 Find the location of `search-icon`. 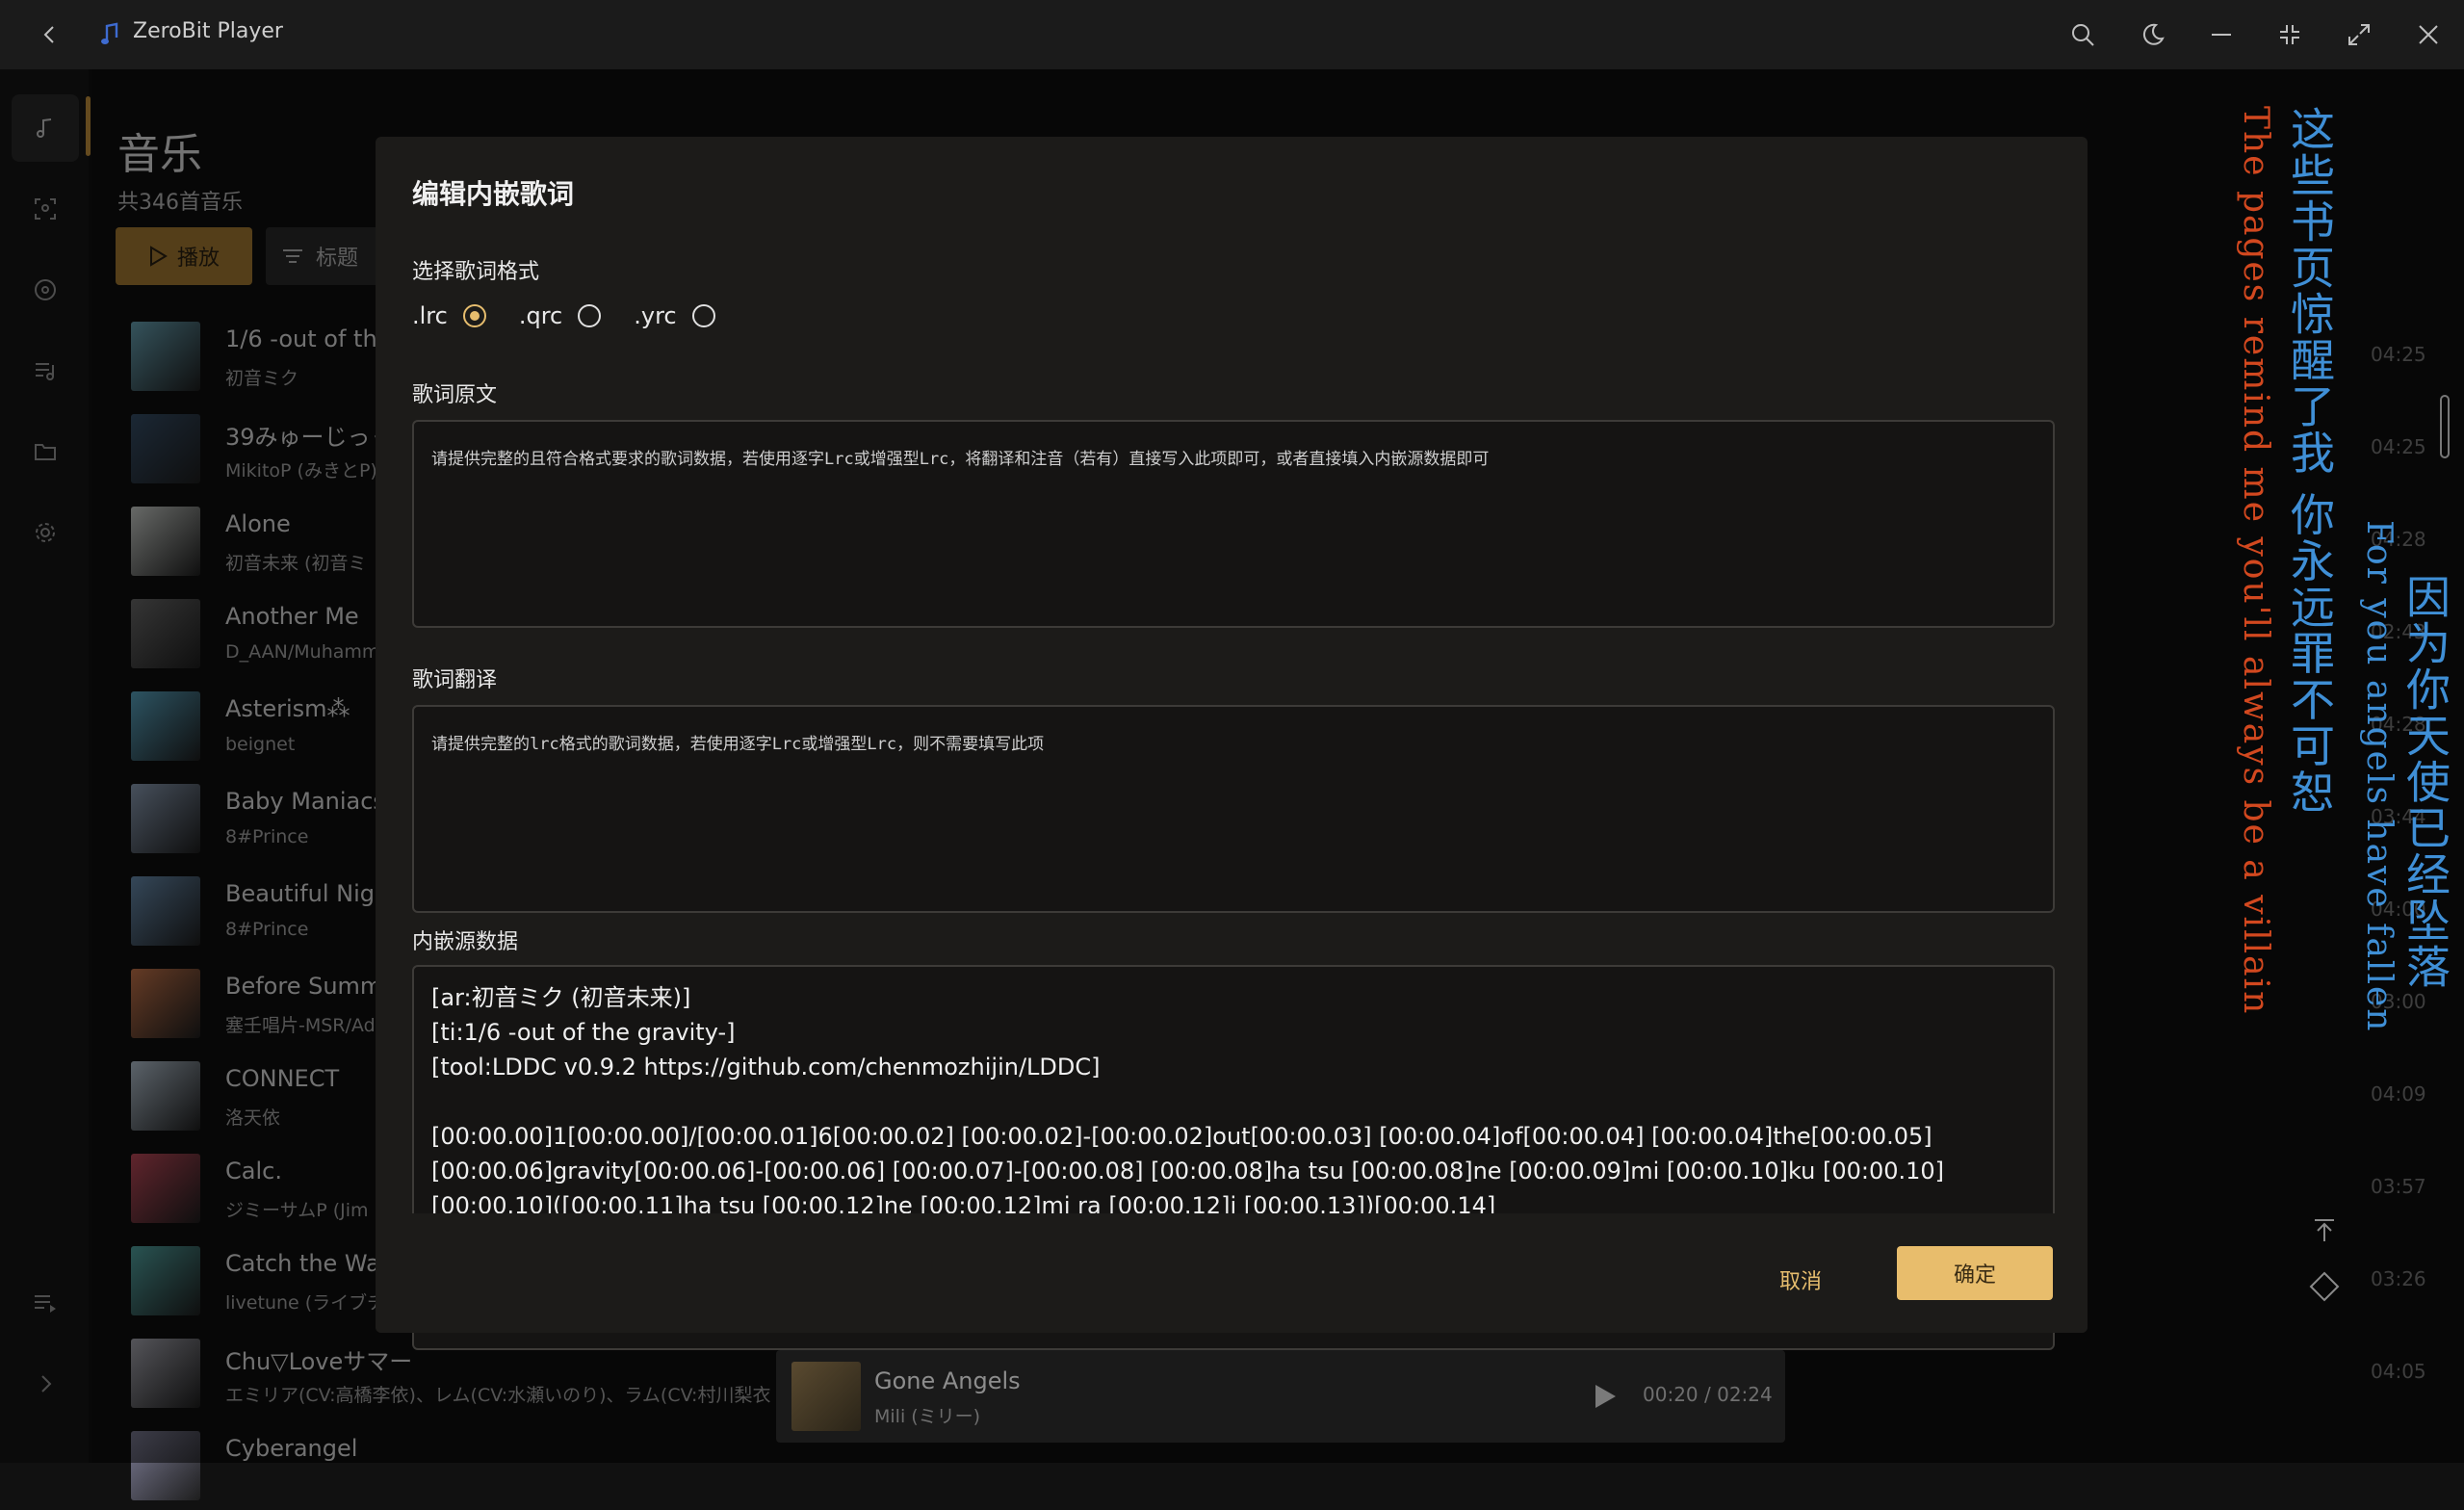

search-icon is located at coordinates (2083, 35).